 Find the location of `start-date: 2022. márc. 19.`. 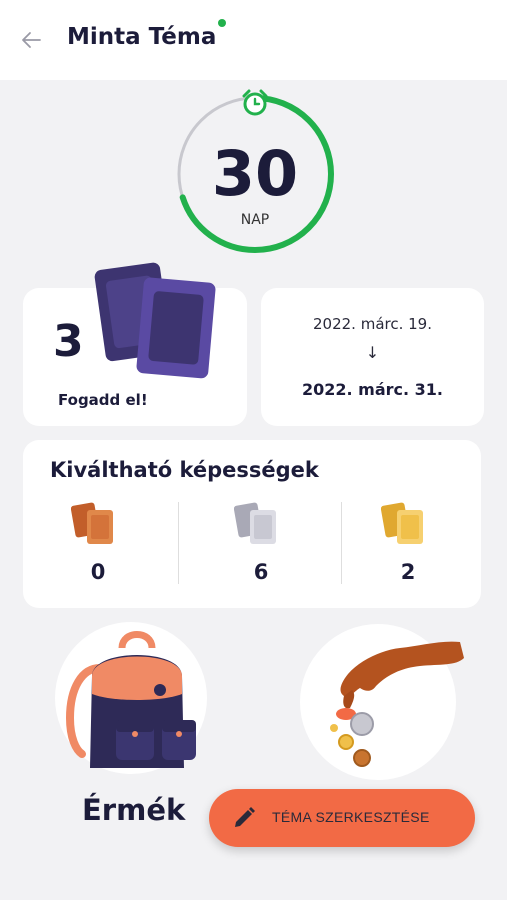

start-date: 2022. márc. 19. is located at coordinates (372, 324).